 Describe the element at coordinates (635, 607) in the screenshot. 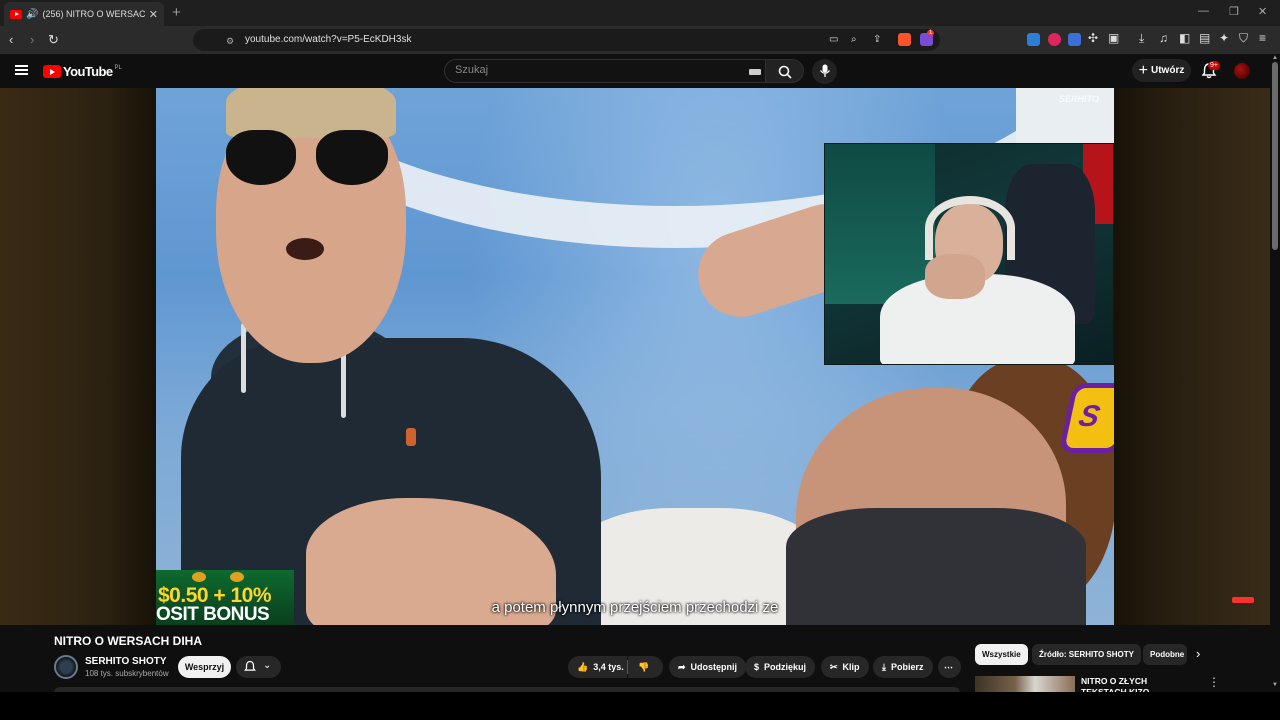

I see `video-caption: a potem płynnym przejściem przechodzi ze` at that location.